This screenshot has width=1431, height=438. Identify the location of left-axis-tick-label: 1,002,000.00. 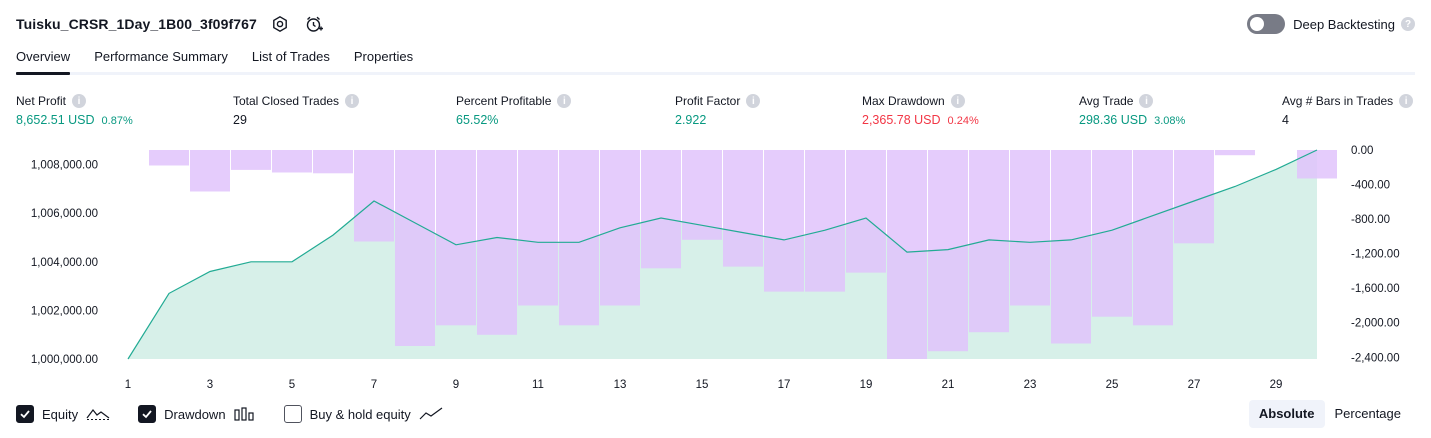
(64, 311).